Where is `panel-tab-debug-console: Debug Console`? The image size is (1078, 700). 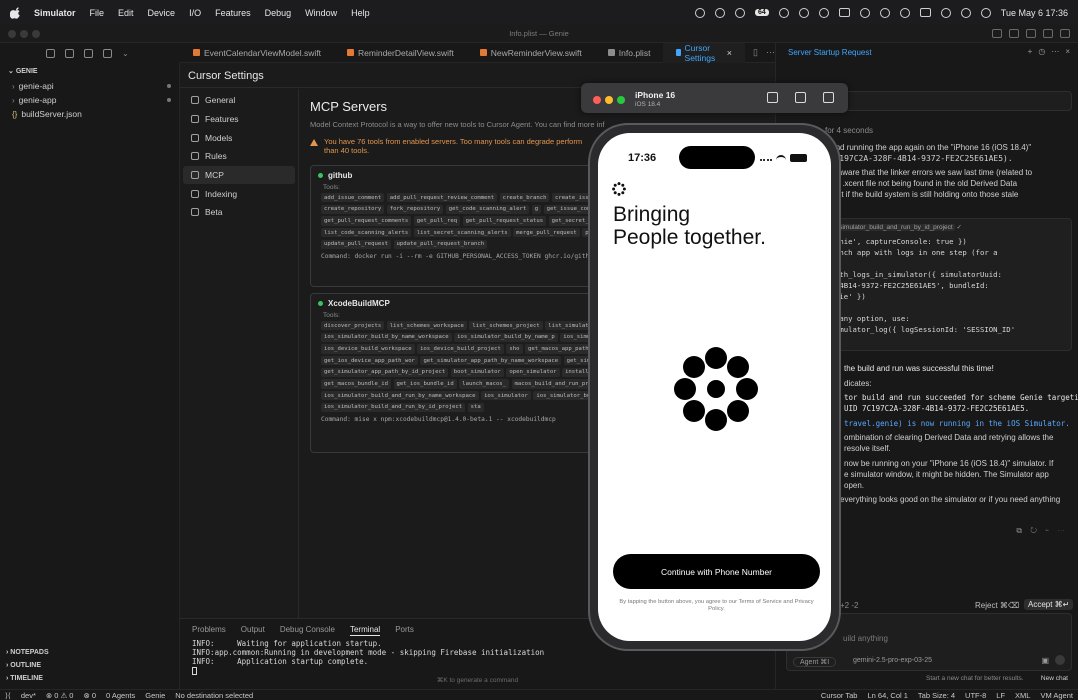 panel-tab-debug-console: Debug Console is located at coordinates (307, 630).